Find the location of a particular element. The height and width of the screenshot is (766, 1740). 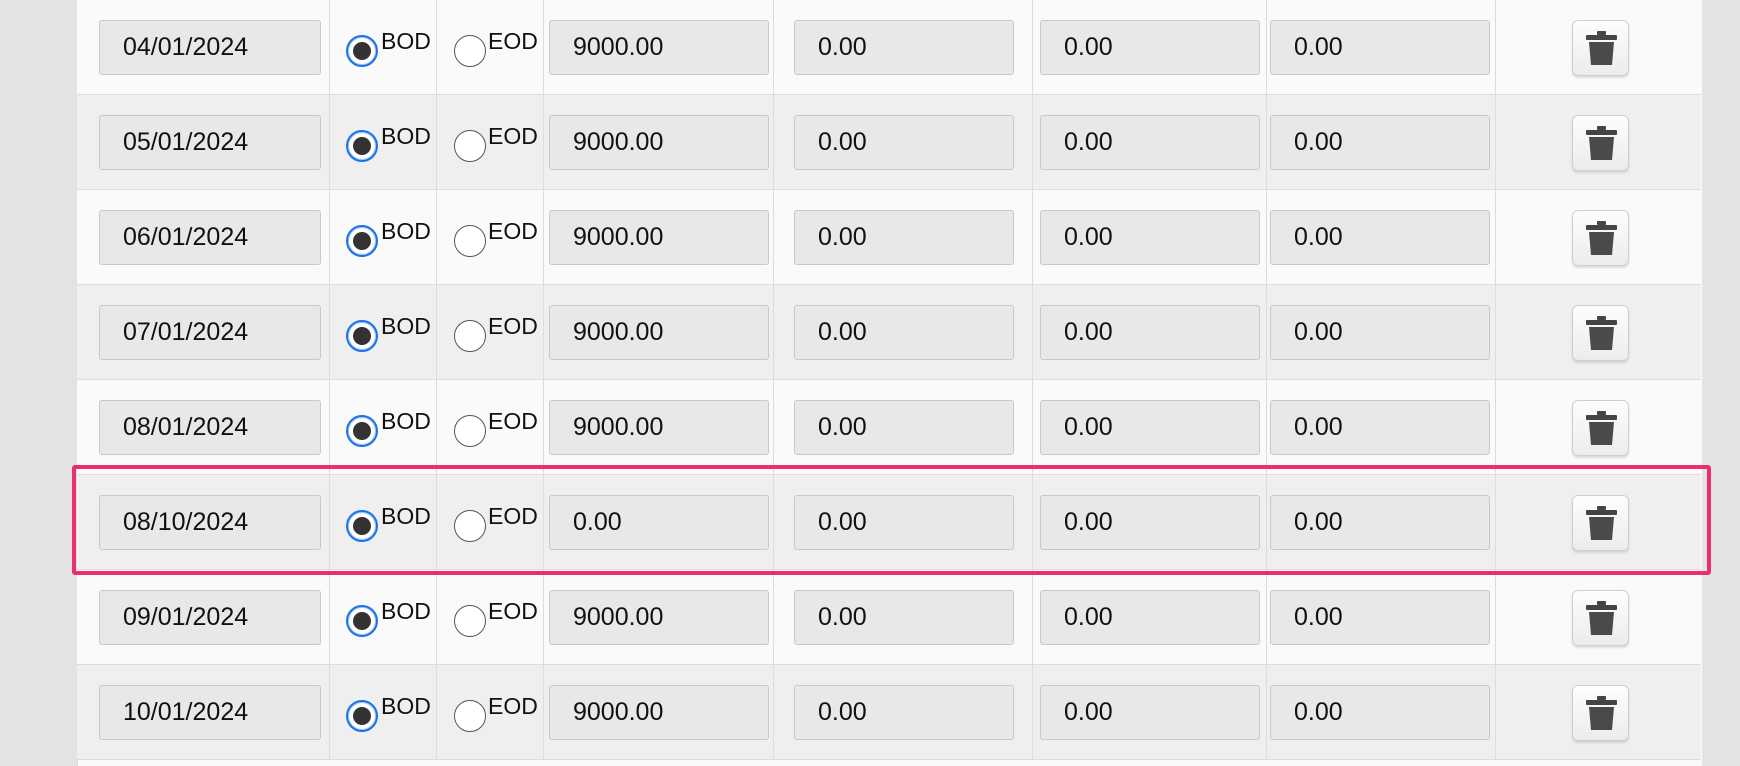

table-row: 07/01/2024 BOD EOD 9000.00 0.00 0.00 0.00 is located at coordinates (889, 332).